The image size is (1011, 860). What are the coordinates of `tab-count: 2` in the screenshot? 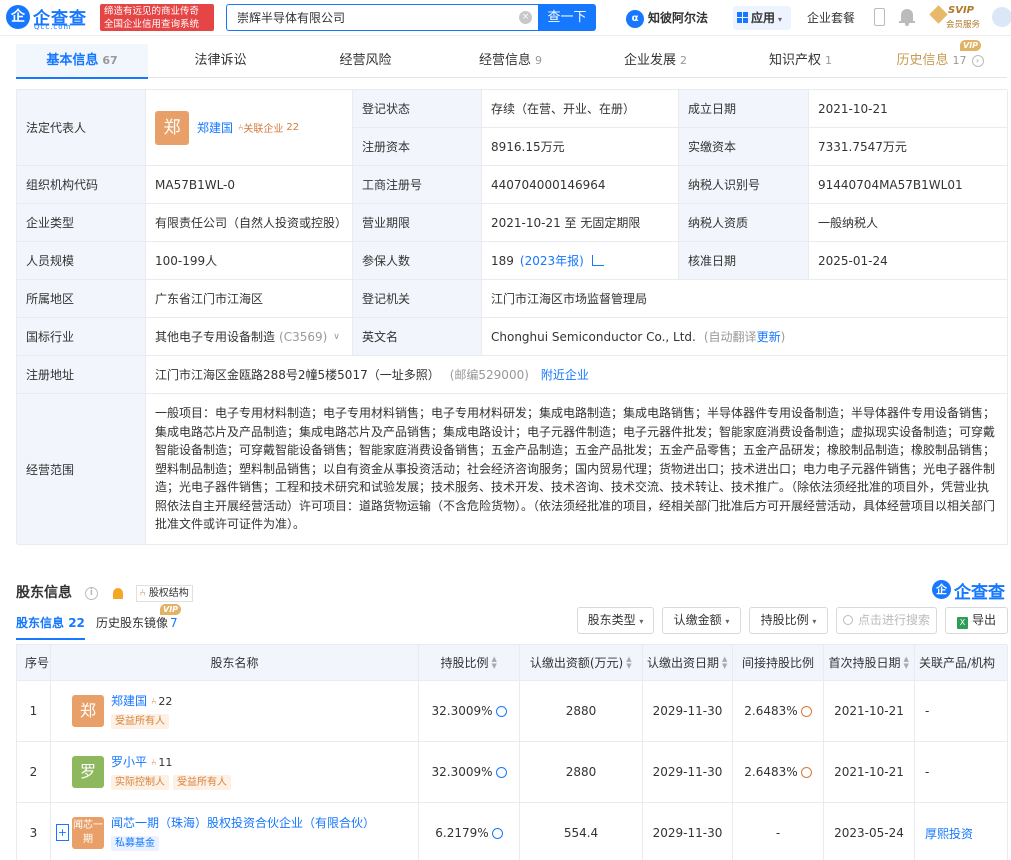 It's located at (683, 60).